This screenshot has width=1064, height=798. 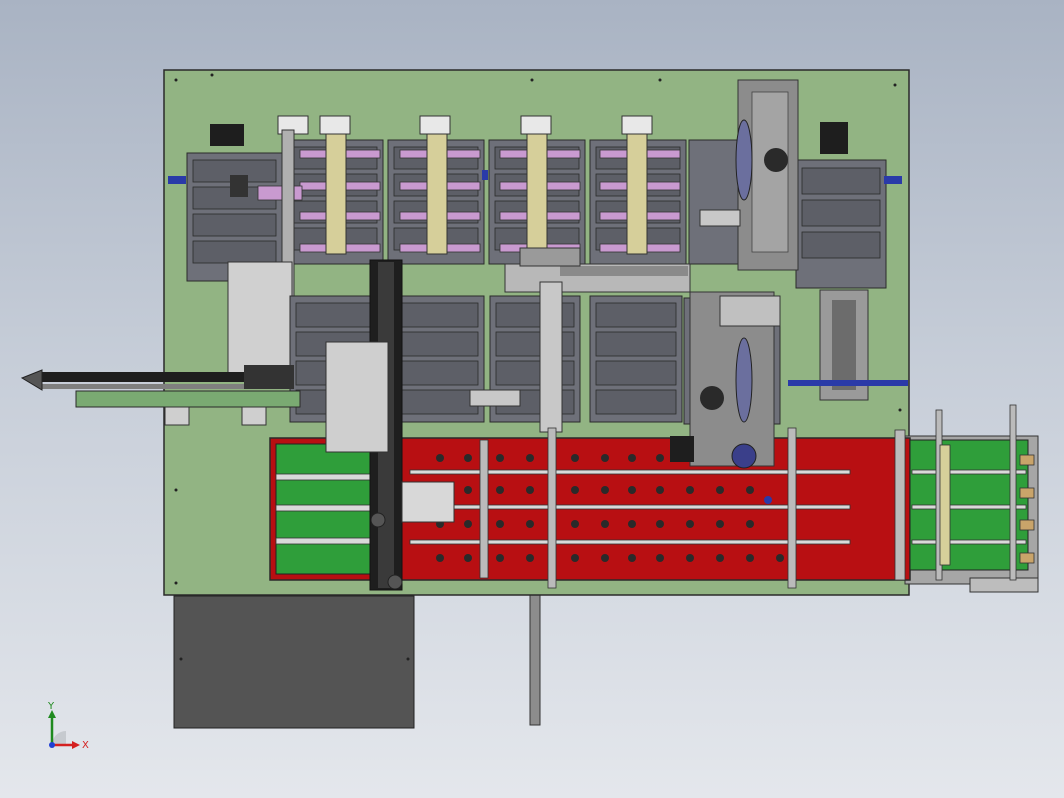 I want to click on x-axis-label: X, so click(x=85, y=745).